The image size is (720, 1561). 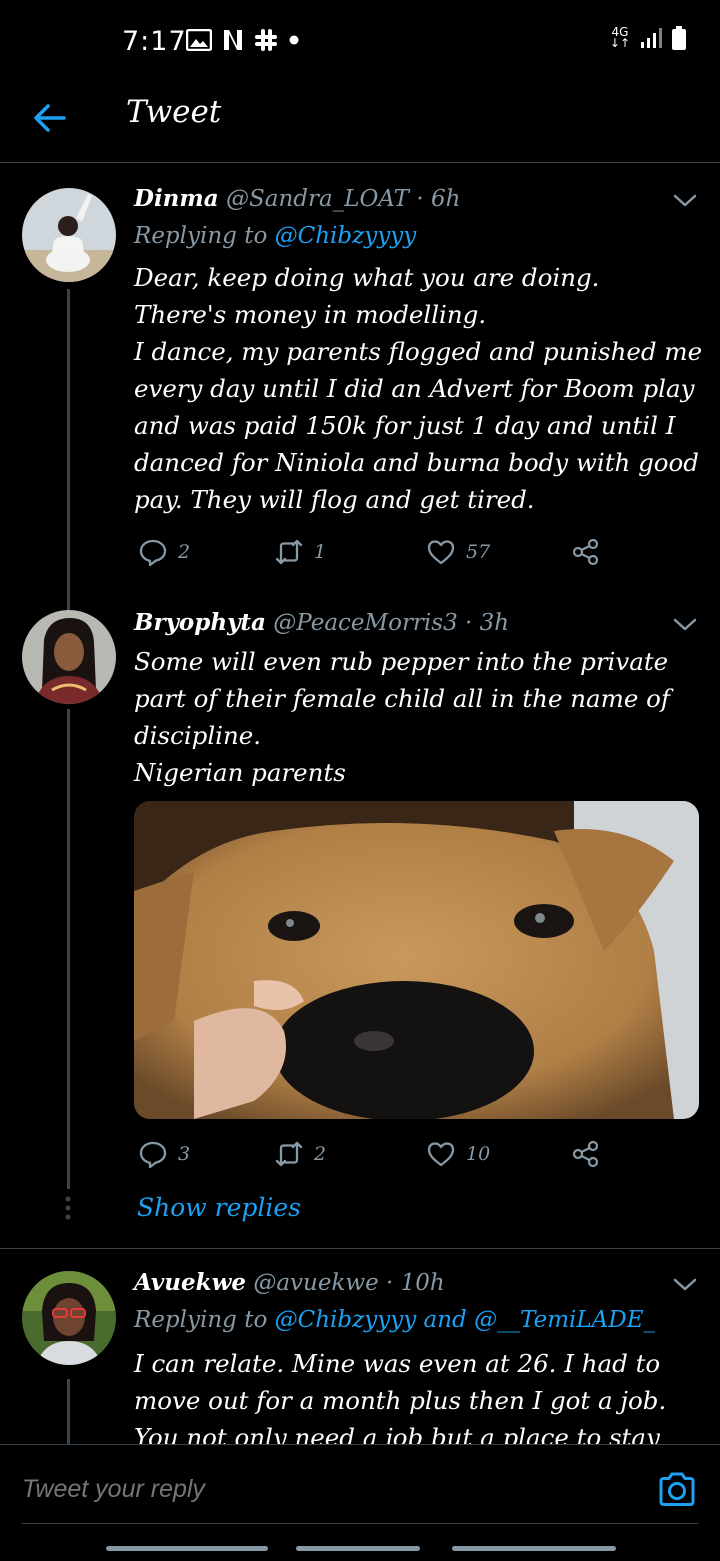 I want to click on status-time: 7:17, so click(x=154, y=41).